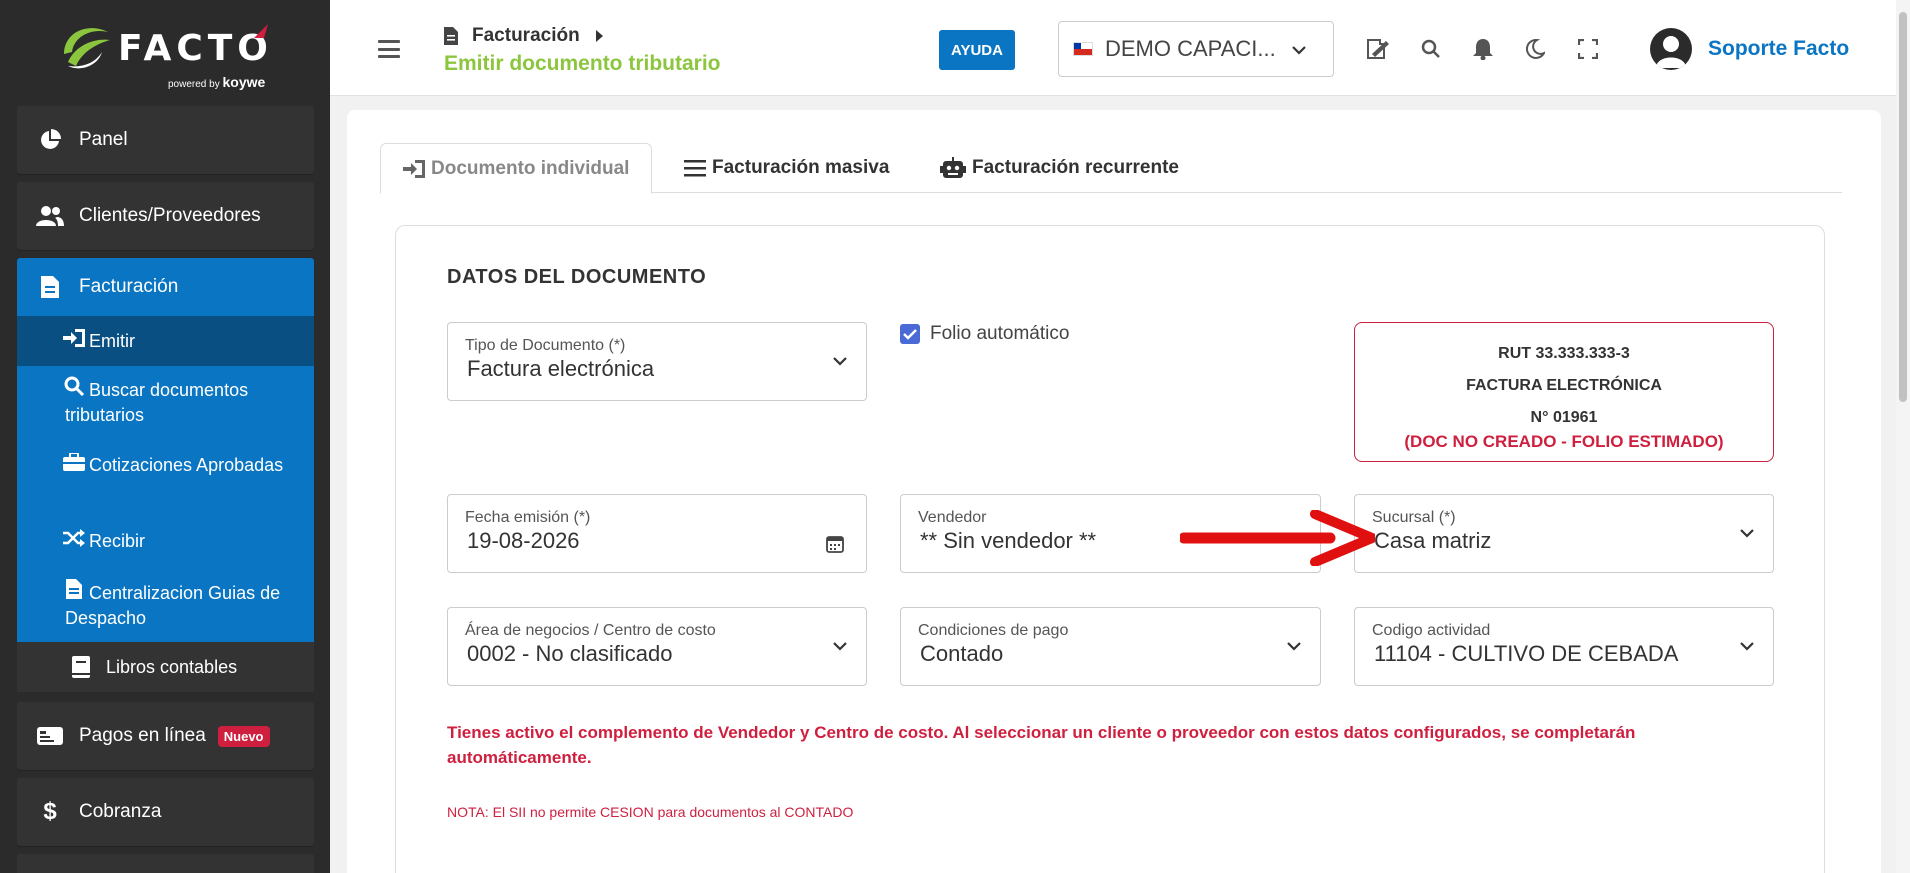 This screenshot has height=873, width=1910. Describe the element at coordinates (165, 341) in the screenshot. I see `submenu-item-emitir: Emitir` at that location.